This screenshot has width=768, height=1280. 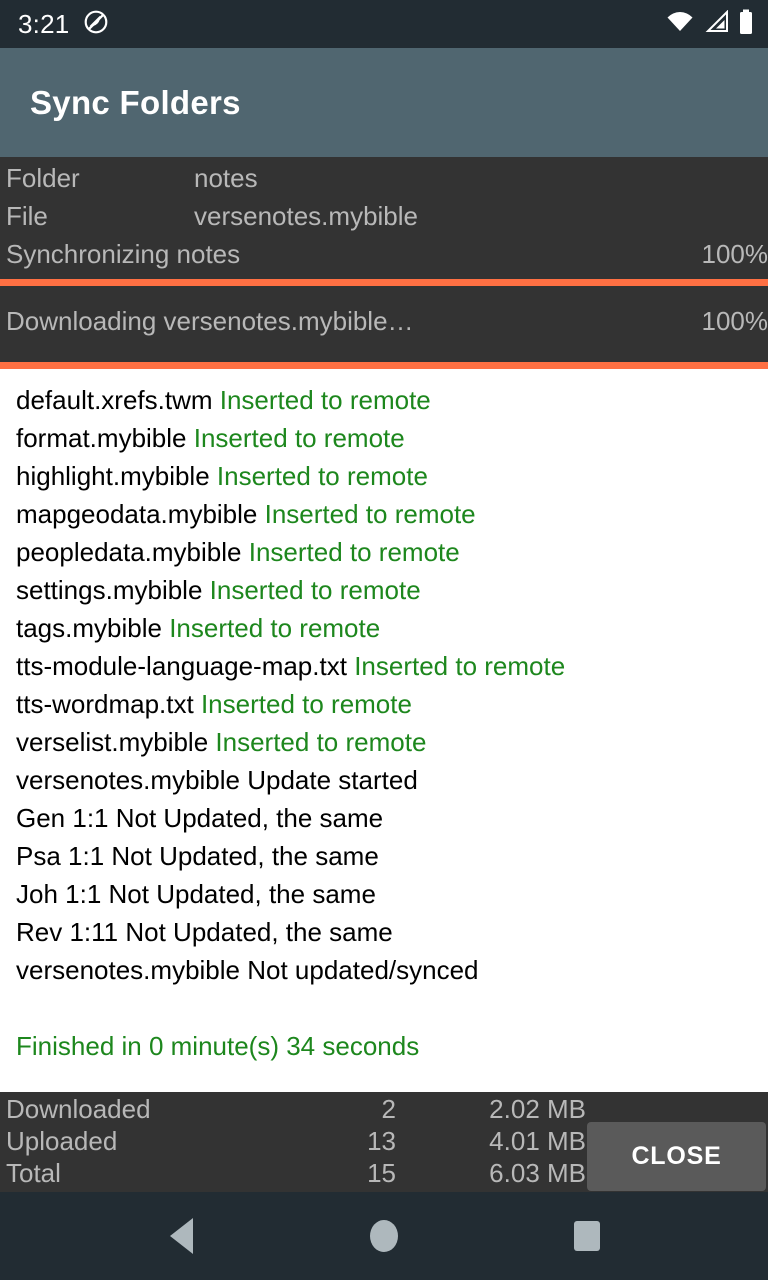 I want to click on log-line-file: tts-wordmap.txt, so click(x=105, y=704).